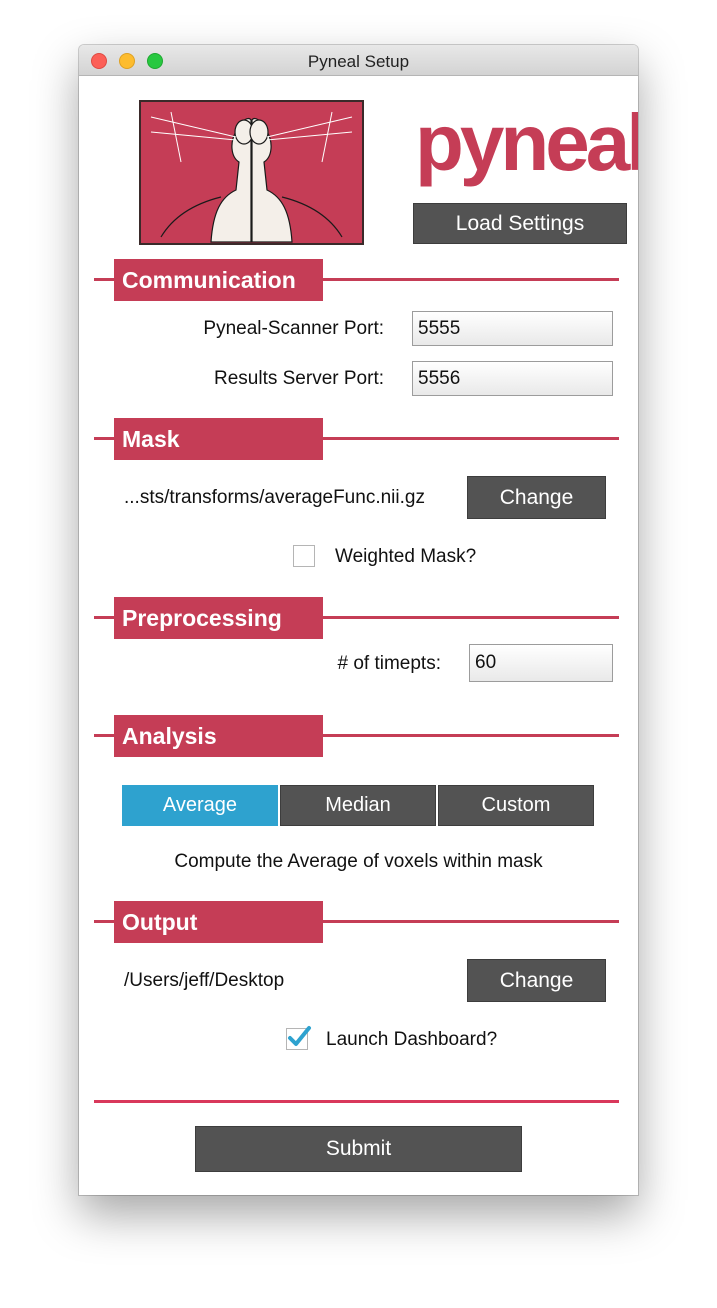 This screenshot has height=1308, width=717. What do you see at coordinates (356, 439) in the screenshot?
I see `mask-section-header: Mask` at bounding box center [356, 439].